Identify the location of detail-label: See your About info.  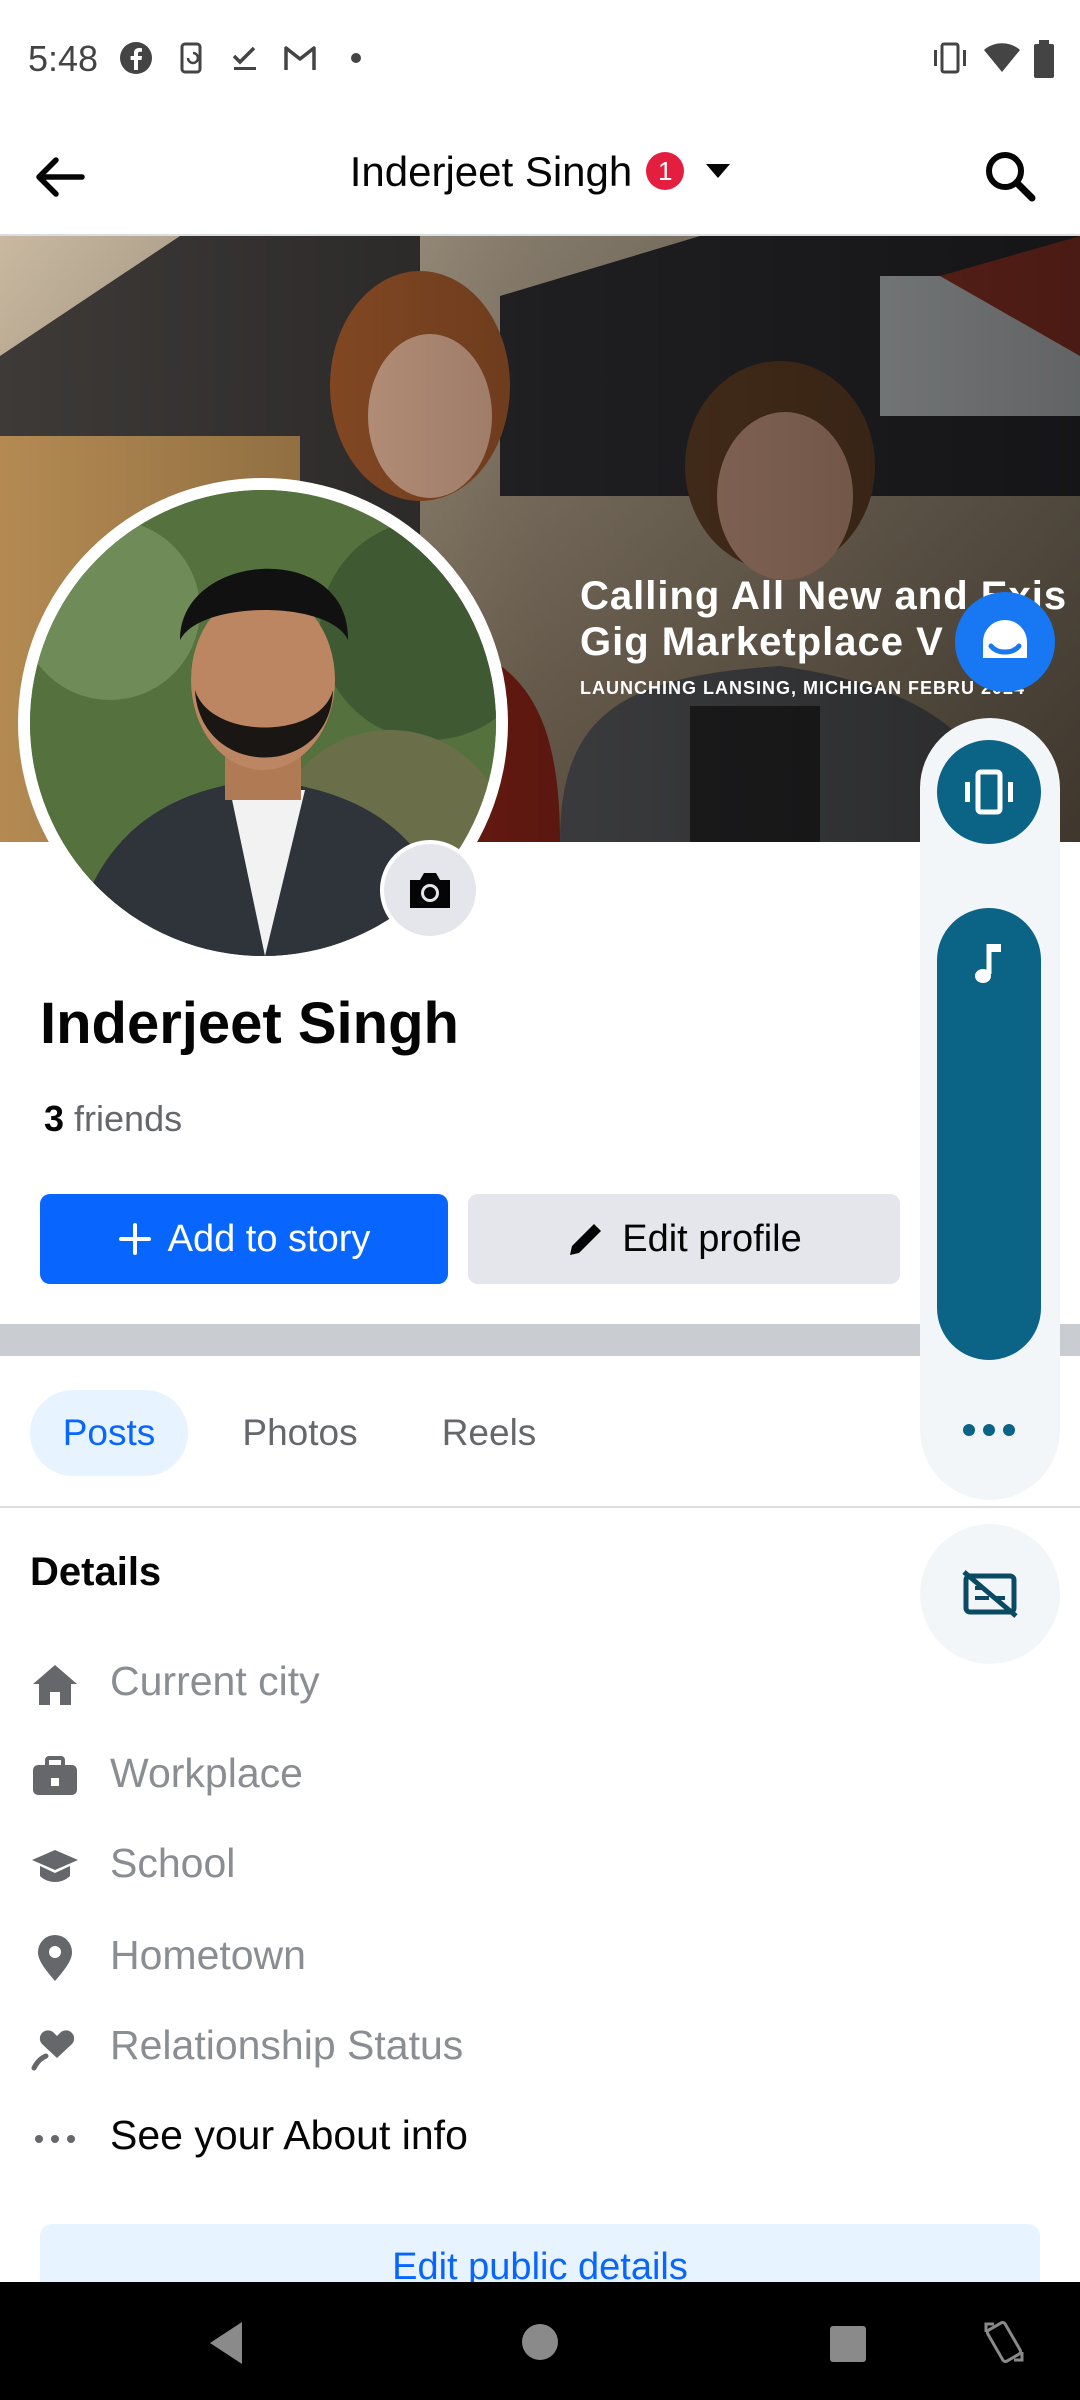
(289, 2135).